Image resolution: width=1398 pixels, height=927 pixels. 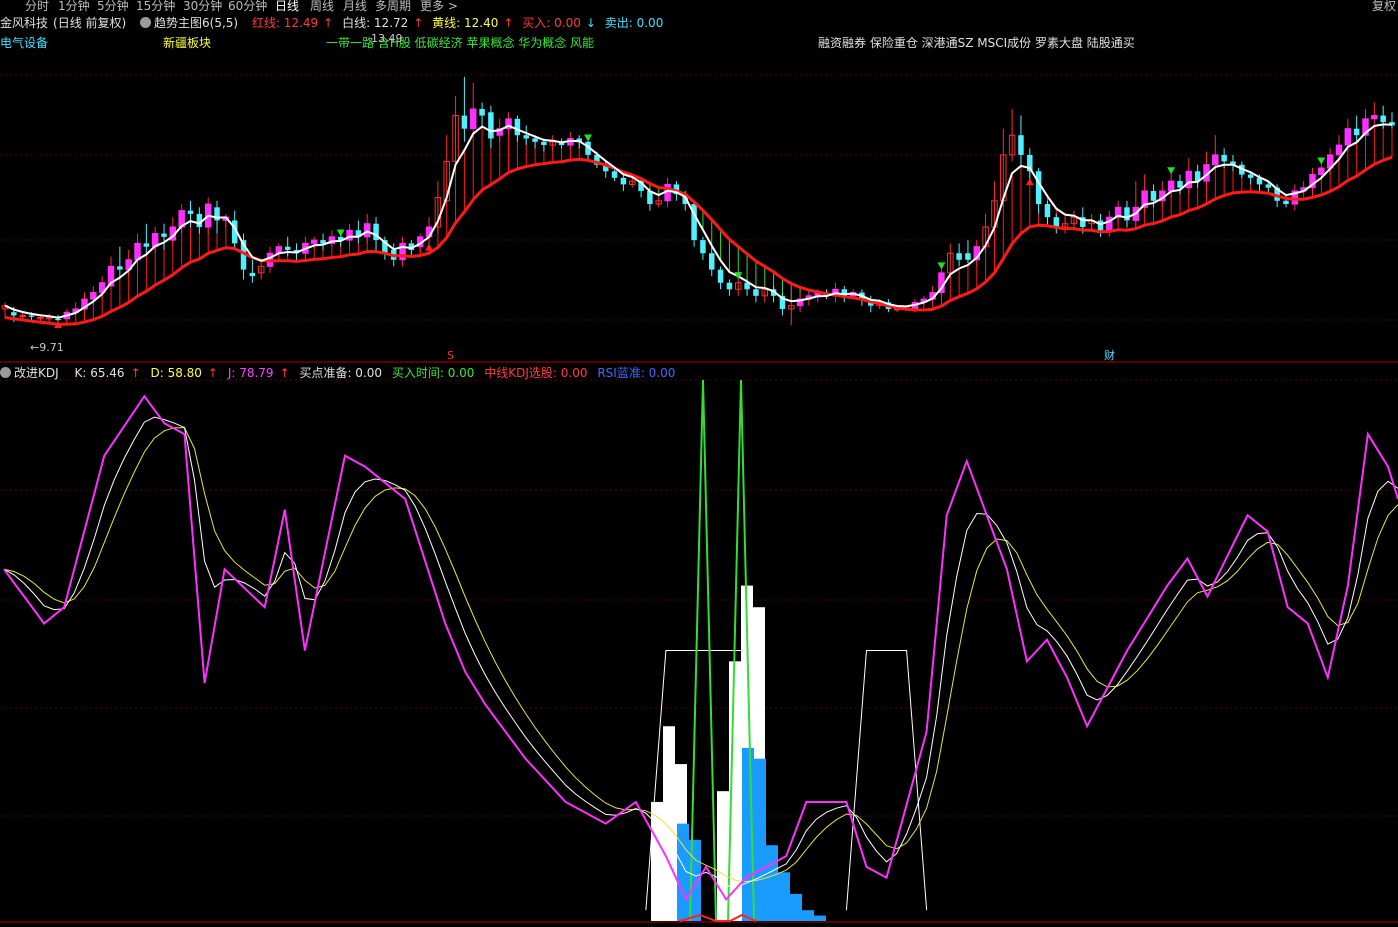 What do you see at coordinates (284, 373) in the screenshot?
I see `j-up-arrow-icon: ↑` at bounding box center [284, 373].